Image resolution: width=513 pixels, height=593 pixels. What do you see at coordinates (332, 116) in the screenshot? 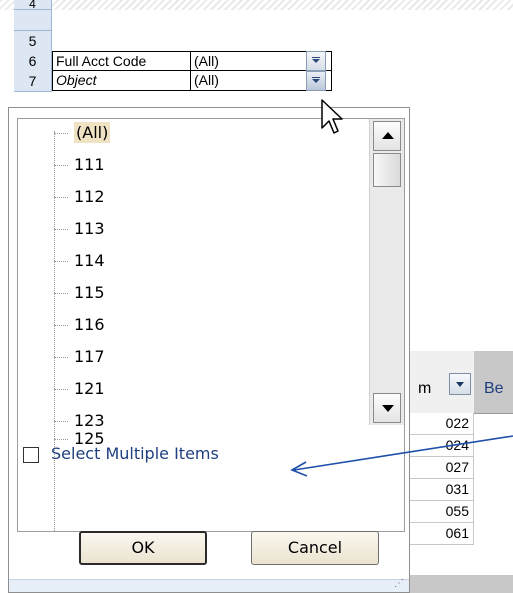
I see `mouse-pointer-icon` at bounding box center [332, 116].